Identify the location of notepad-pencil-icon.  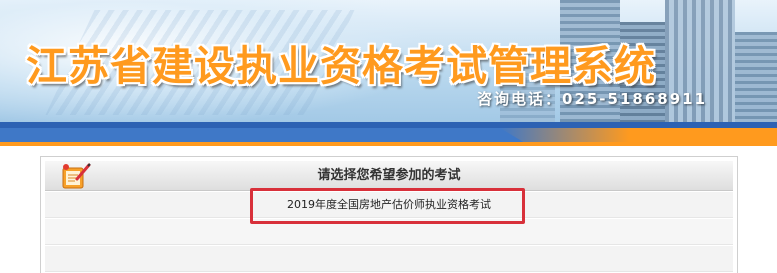
(76, 176).